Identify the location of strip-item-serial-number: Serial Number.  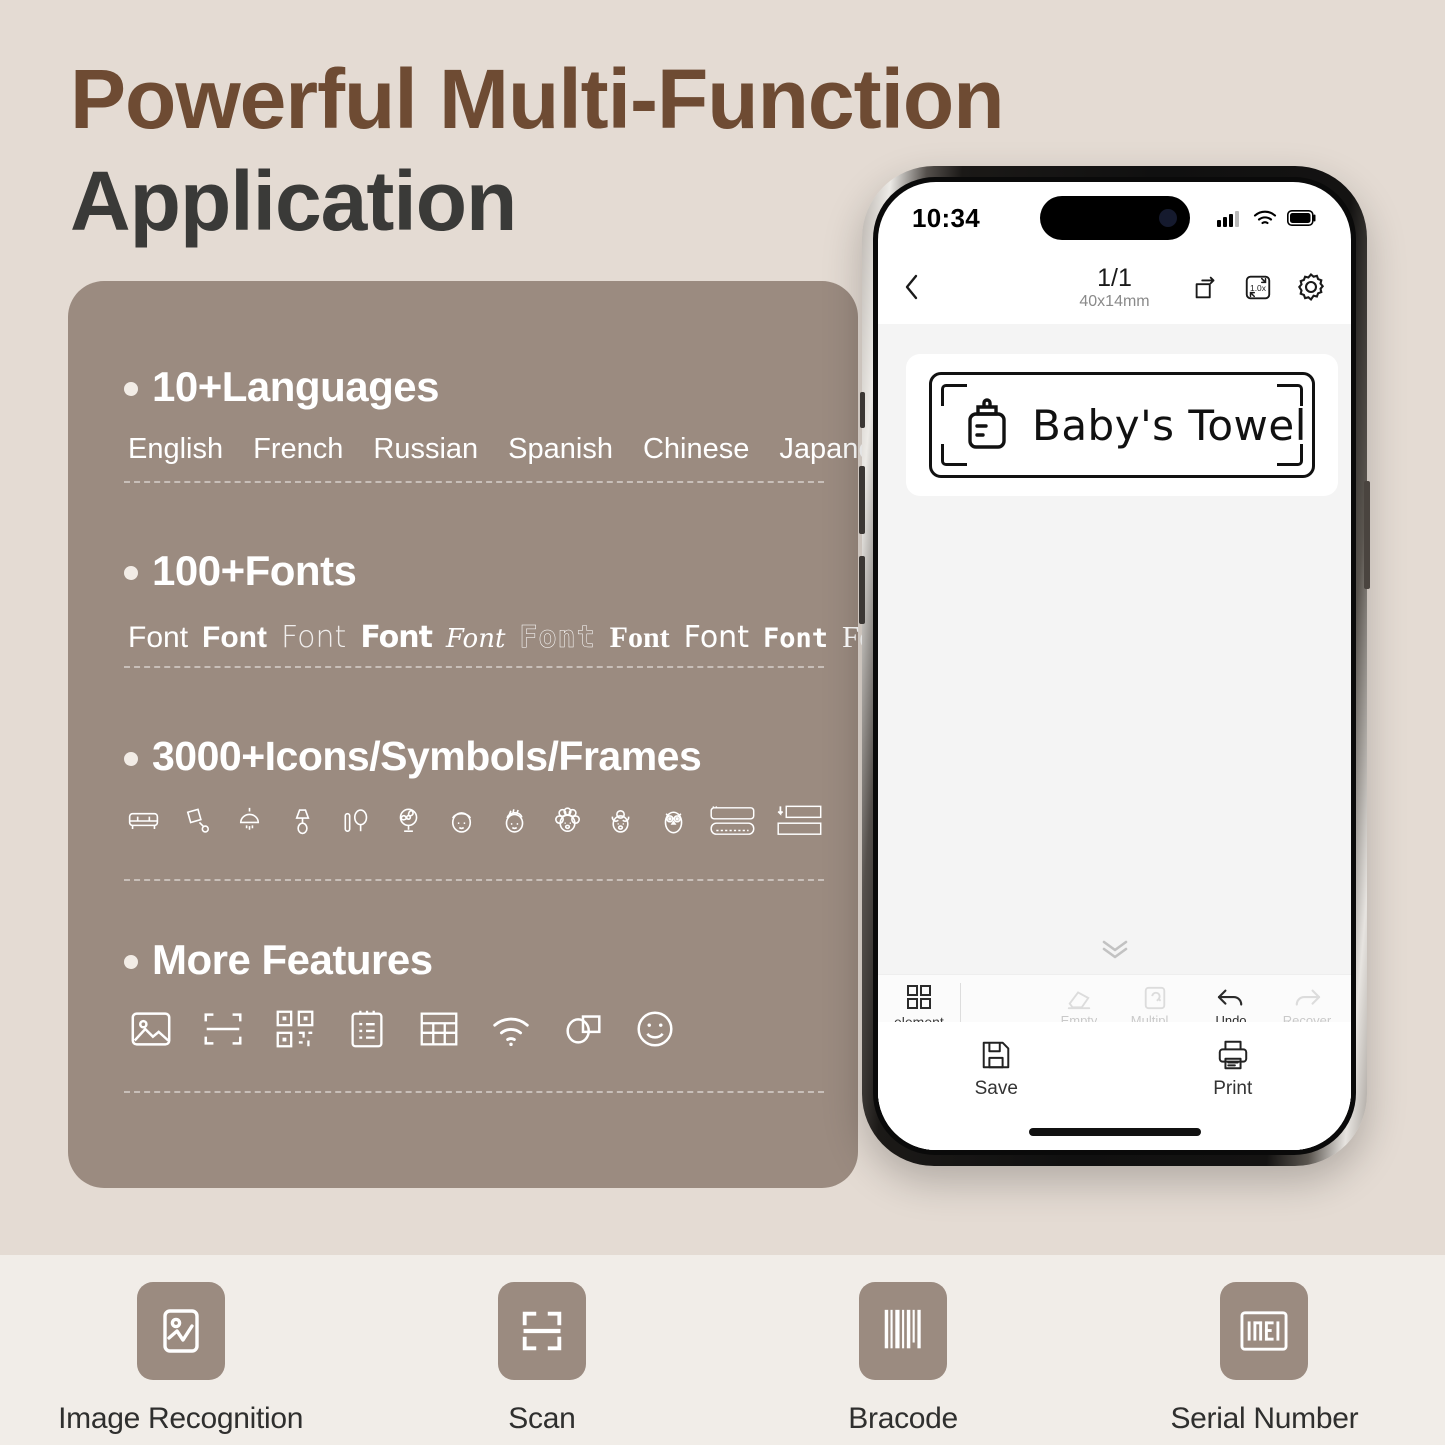
(1264, 1356).